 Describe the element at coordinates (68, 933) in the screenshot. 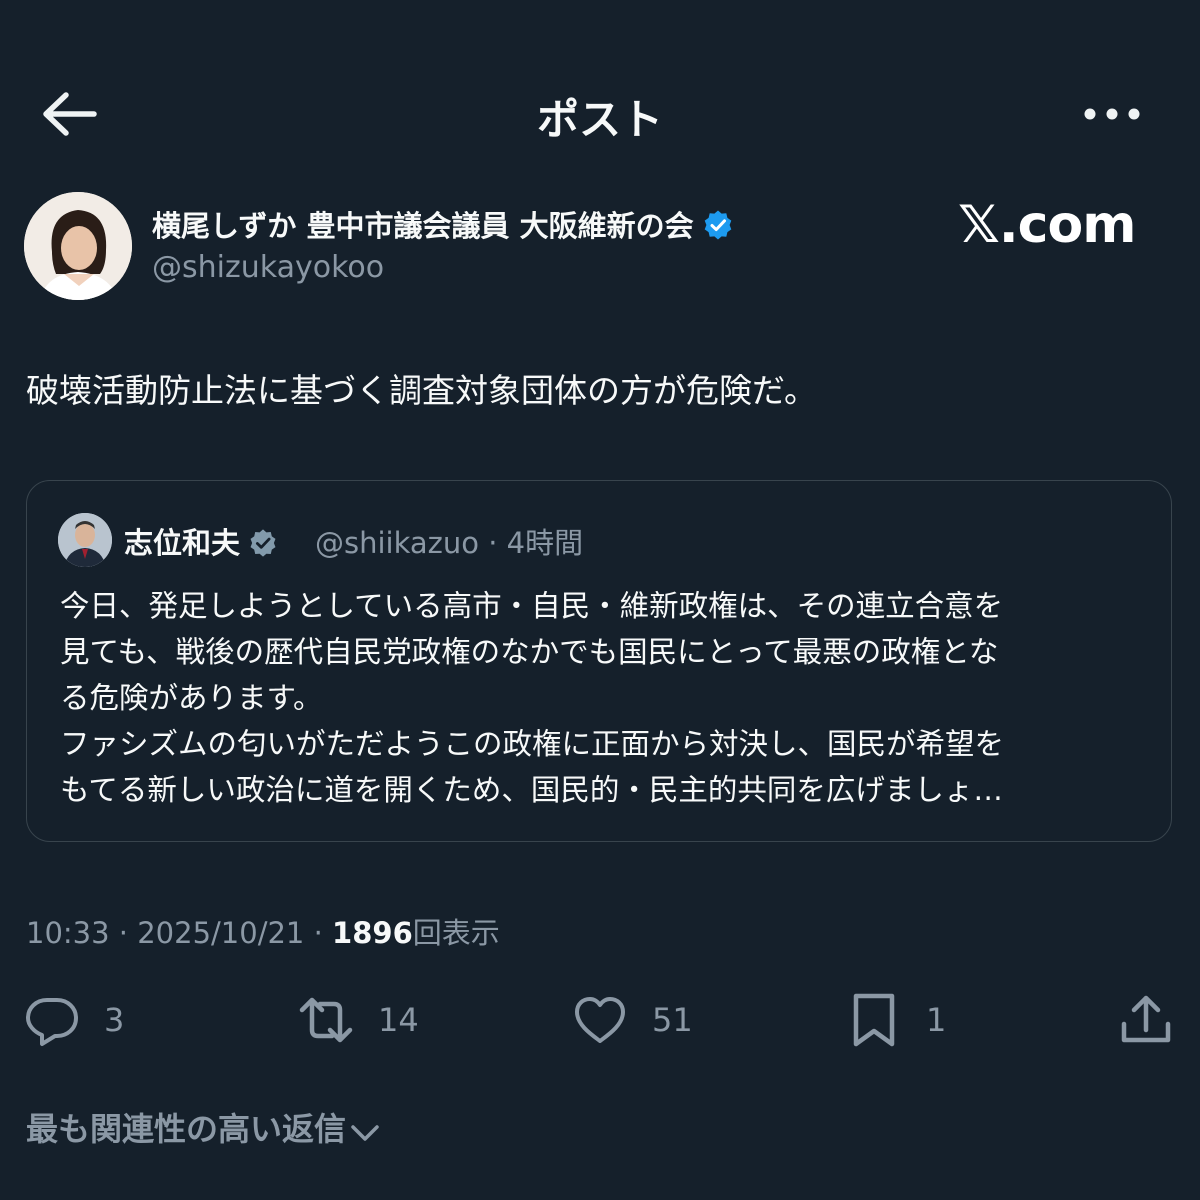

I see `post-time: 10:33` at that location.